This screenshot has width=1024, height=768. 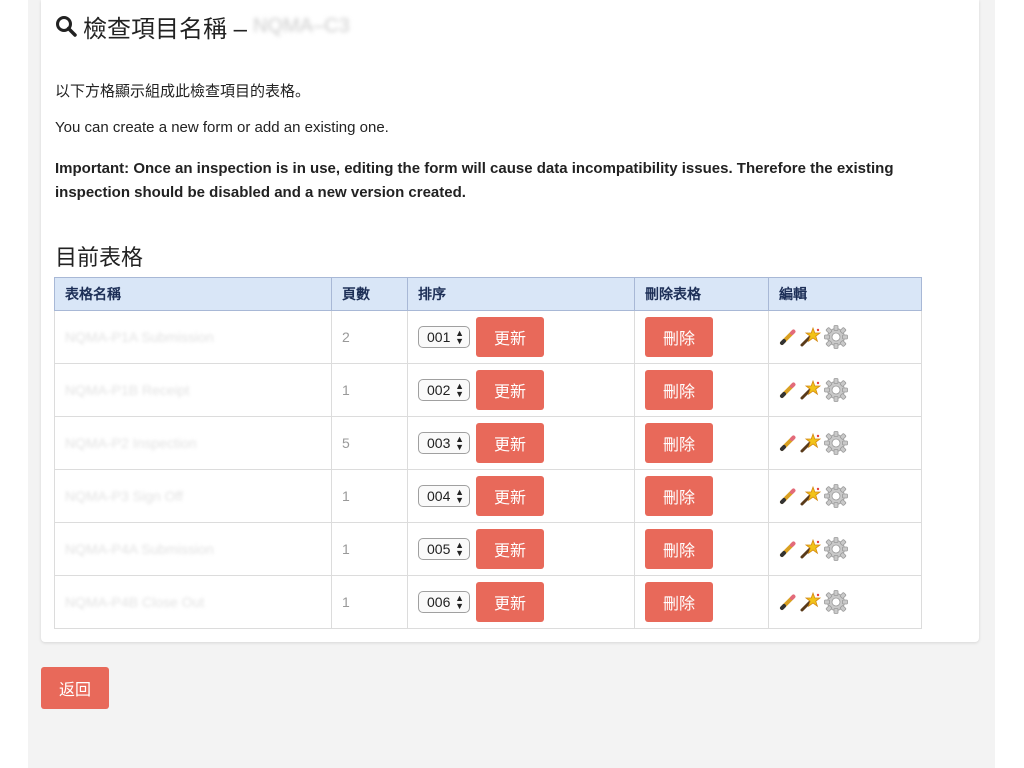 What do you see at coordinates (193, 294) in the screenshot?
I see `header-form-name: 表格名稱` at bounding box center [193, 294].